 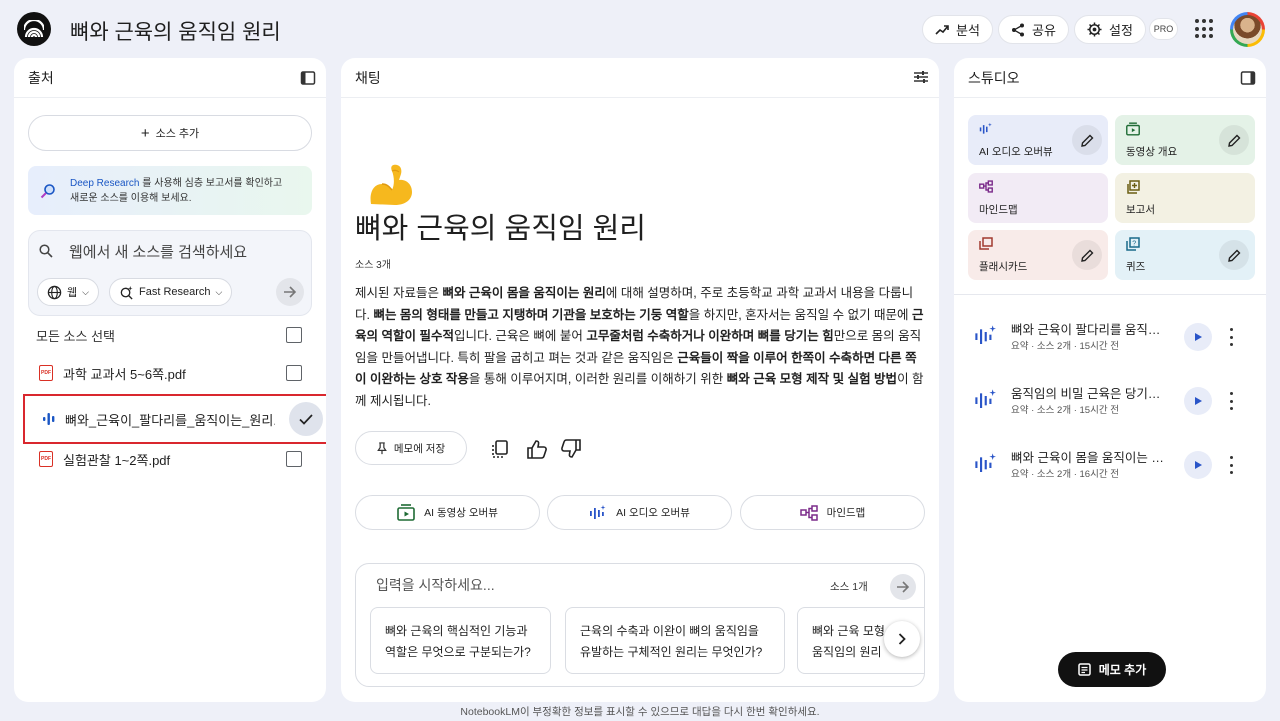 I want to click on suggested-question: 뼈와 근육의 핵심적인 기능과 역할은 무엇으로 구분되는가?, so click(x=460, y=640).